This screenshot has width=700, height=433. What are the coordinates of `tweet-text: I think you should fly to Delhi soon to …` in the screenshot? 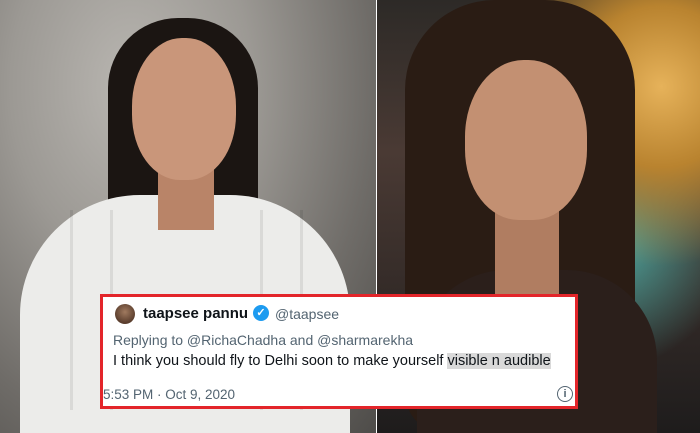 It's located at (332, 361).